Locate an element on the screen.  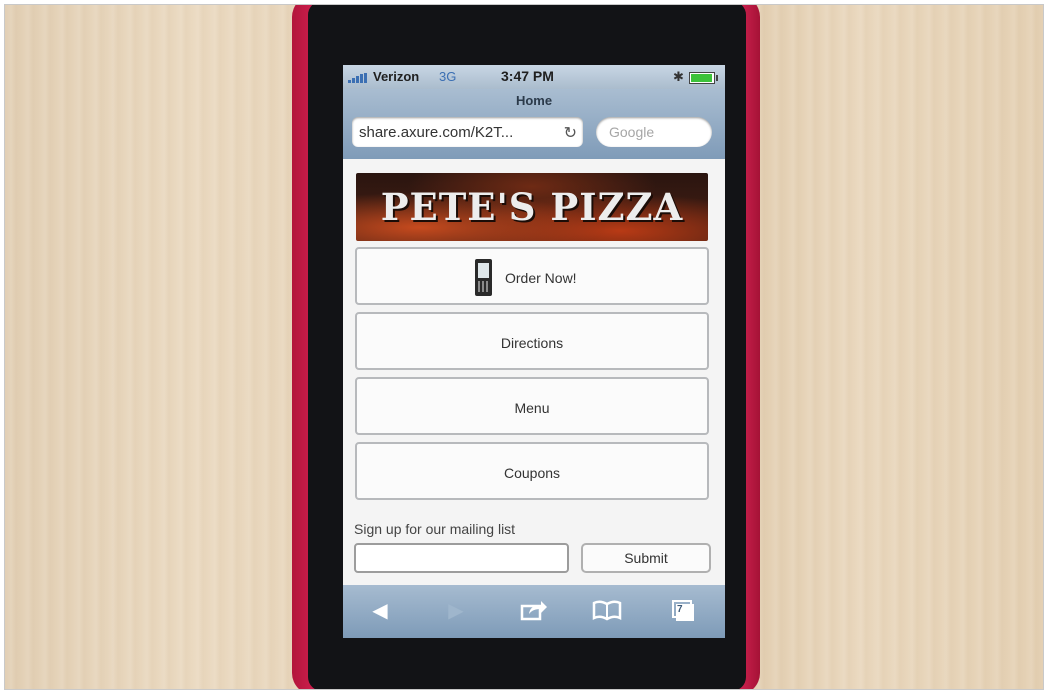
back-arrow-icon: ◀ is located at coordinates (380, 611).